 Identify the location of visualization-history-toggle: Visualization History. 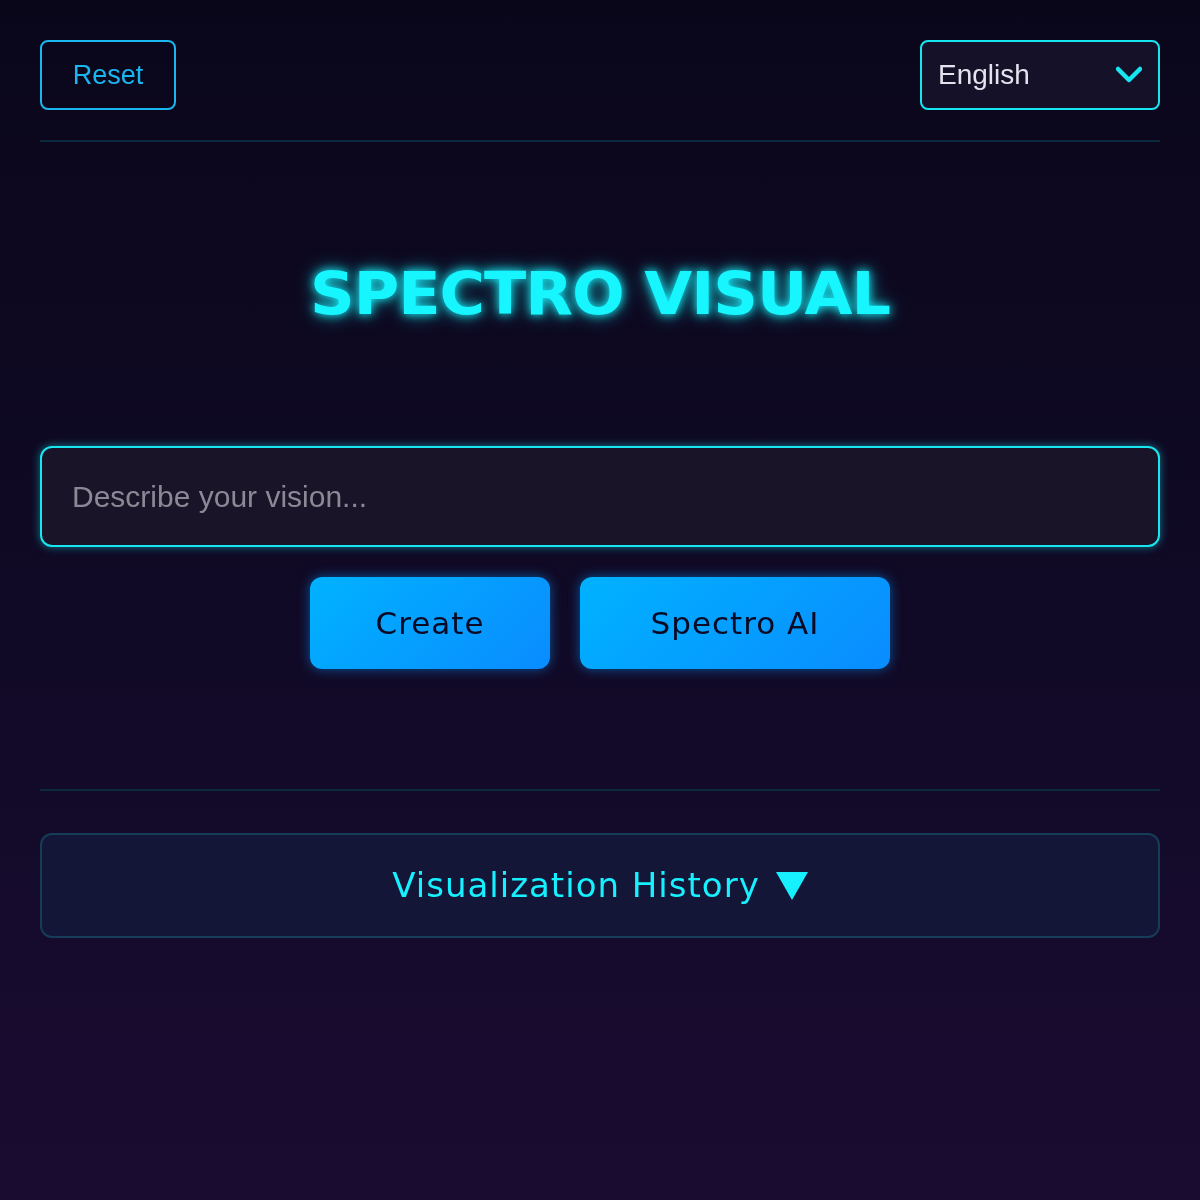
(600, 885).